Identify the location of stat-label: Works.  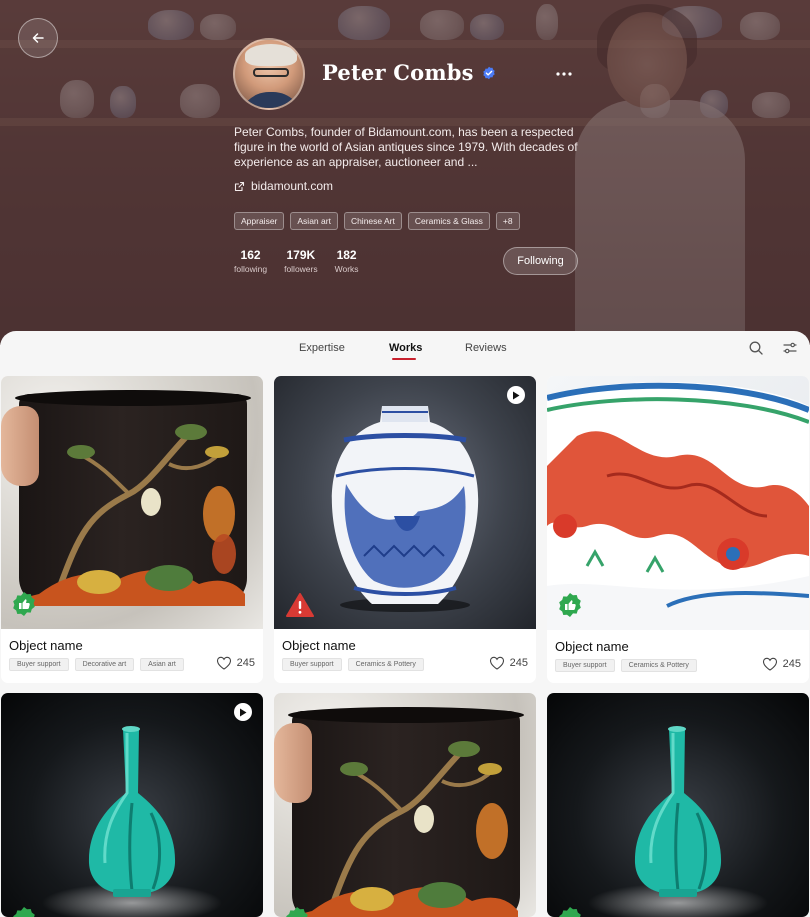
(346, 269).